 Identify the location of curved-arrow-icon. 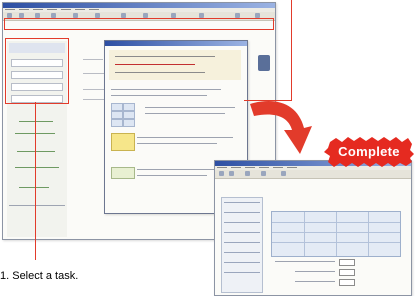
(281, 127).